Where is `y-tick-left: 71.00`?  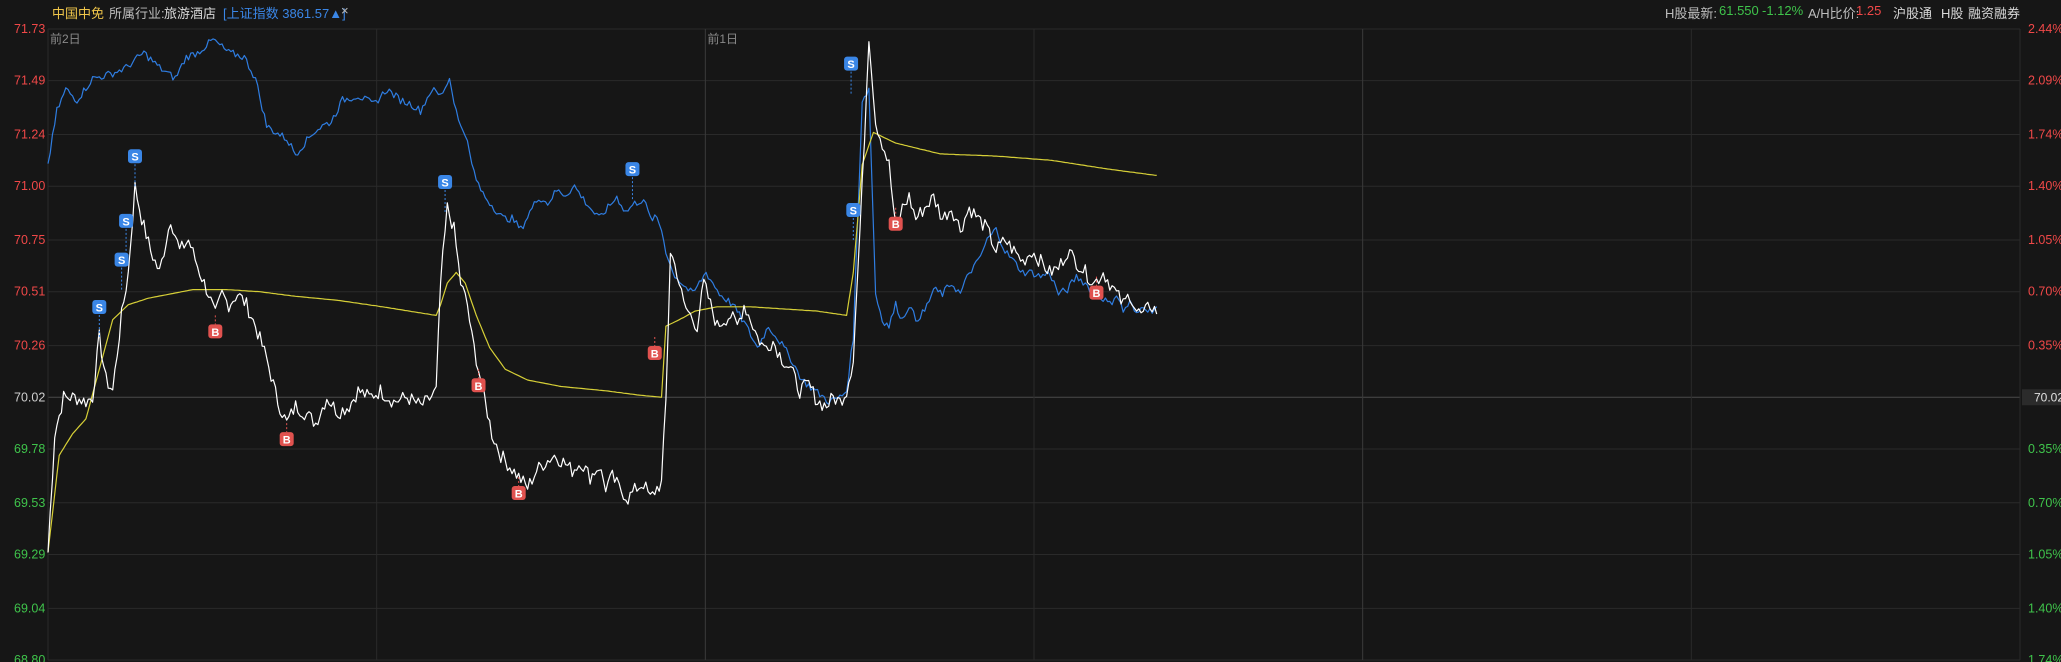
y-tick-left: 71.00 is located at coordinates (29, 186).